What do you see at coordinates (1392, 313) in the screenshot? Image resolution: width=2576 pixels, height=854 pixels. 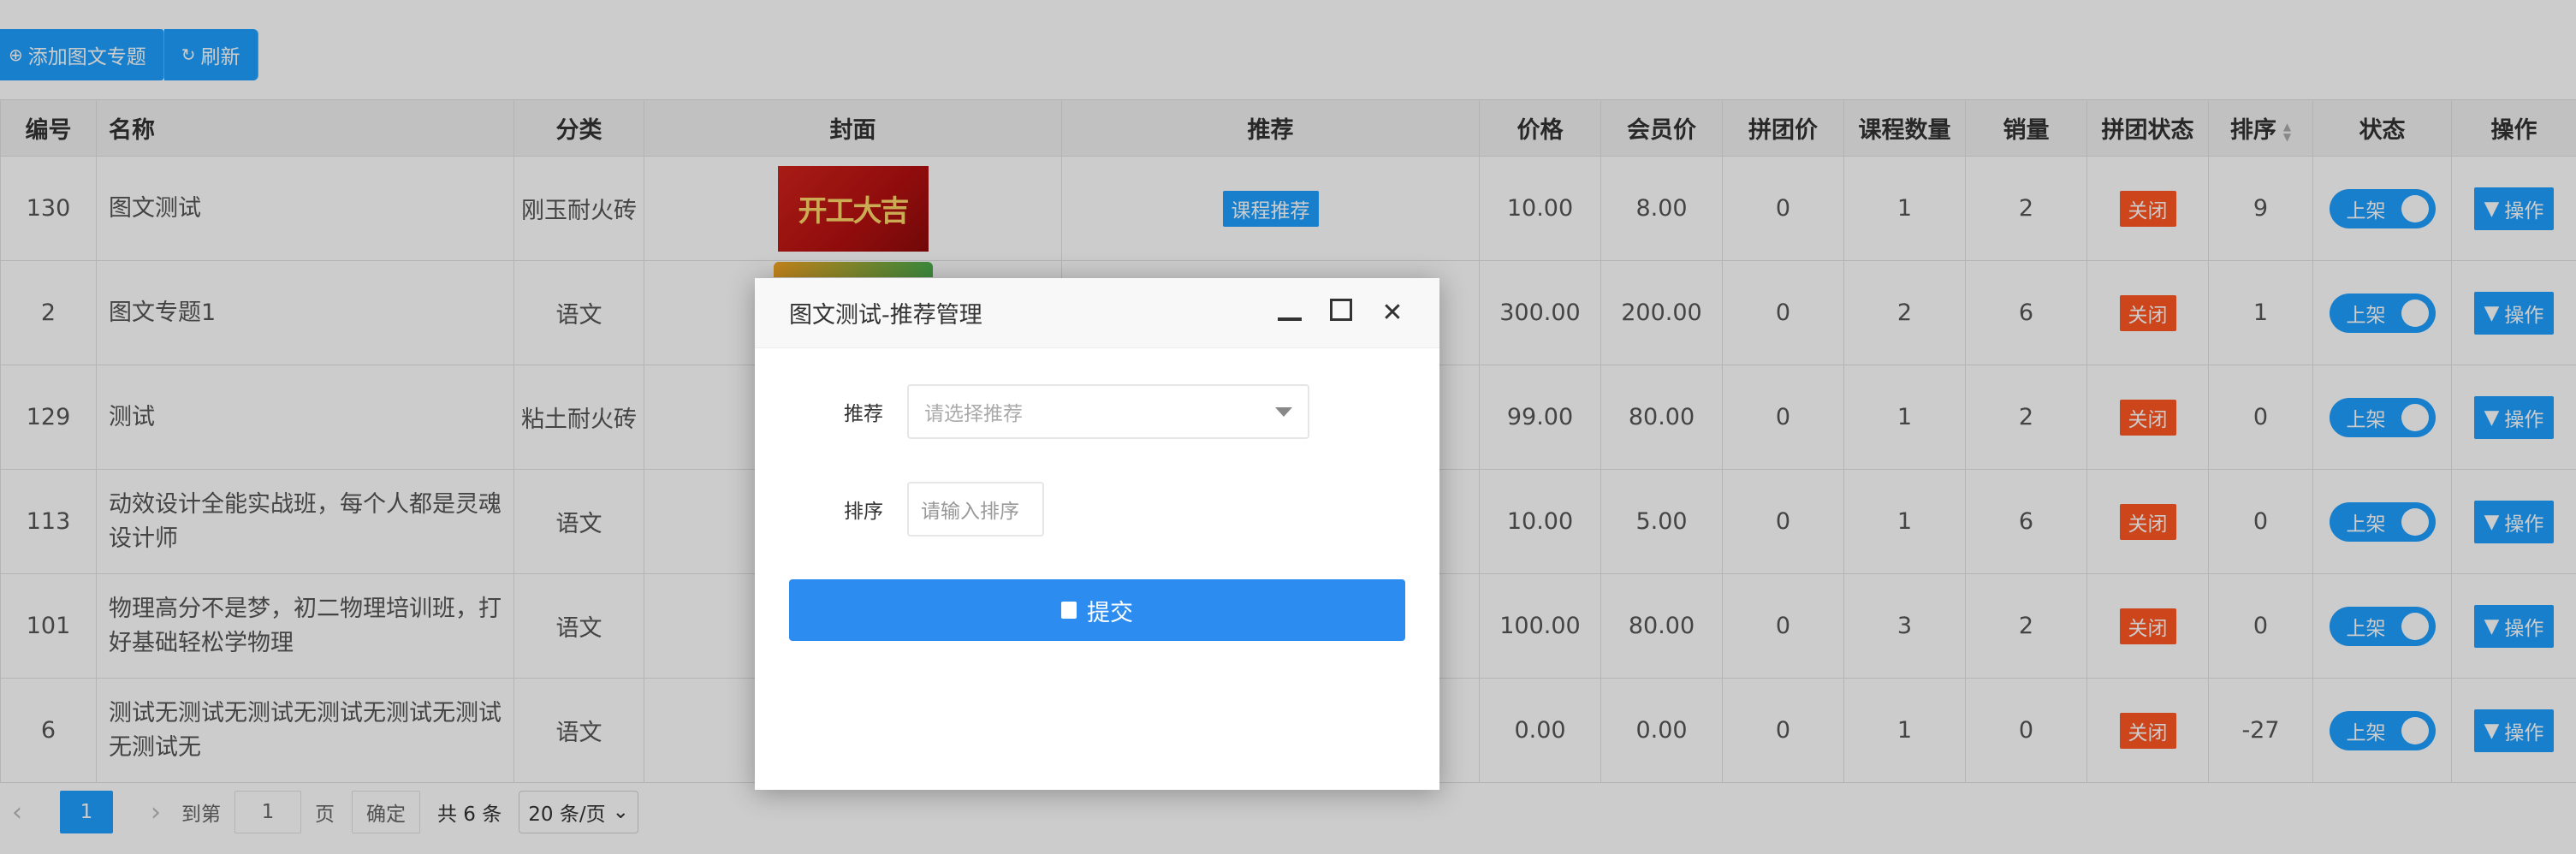 I see `close-icon: ✕` at bounding box center [1392, 313].